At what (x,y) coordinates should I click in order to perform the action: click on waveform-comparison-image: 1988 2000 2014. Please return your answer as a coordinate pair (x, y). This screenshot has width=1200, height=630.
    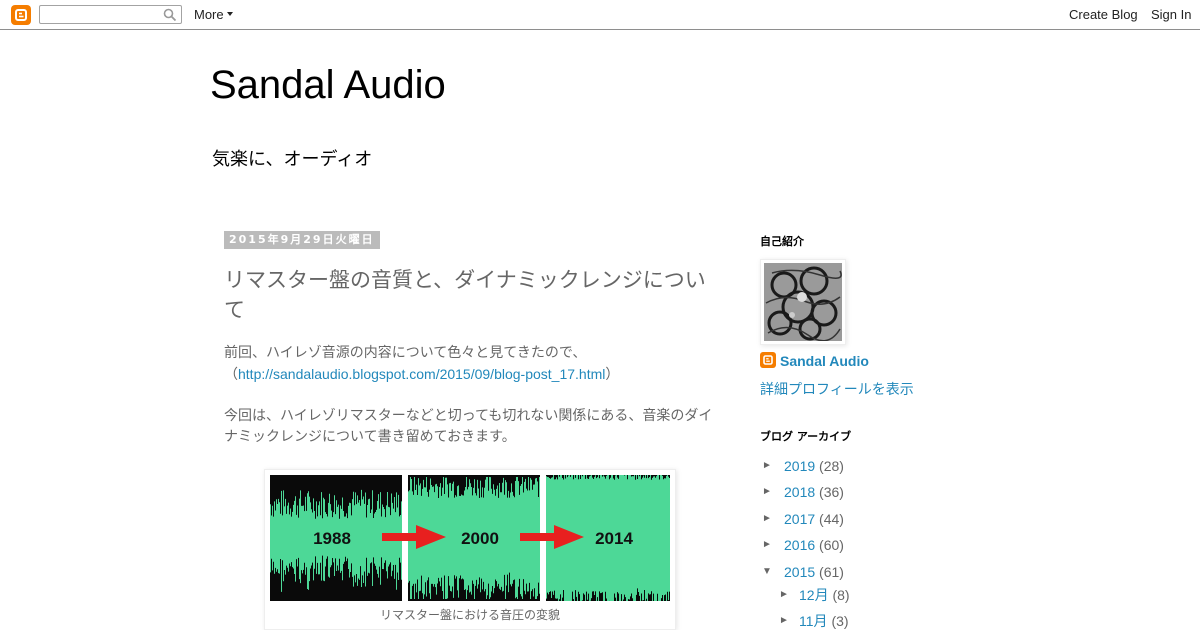
    Looking at the image, I should click on (470, 538).